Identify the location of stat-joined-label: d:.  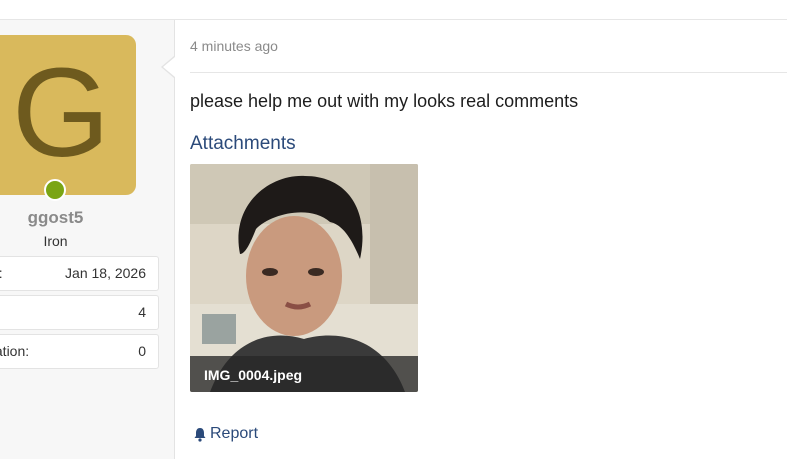
(25, 273).